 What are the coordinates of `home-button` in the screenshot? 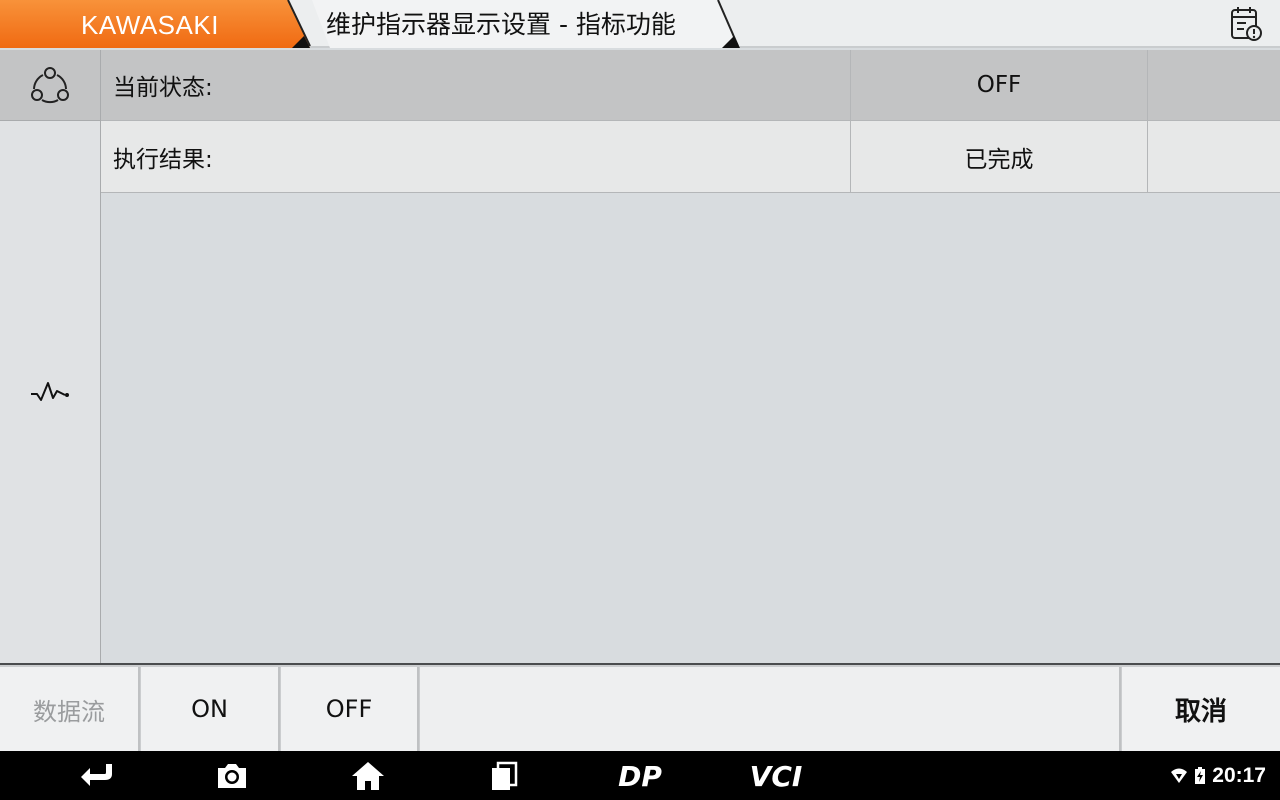 It's located at (368, 776).